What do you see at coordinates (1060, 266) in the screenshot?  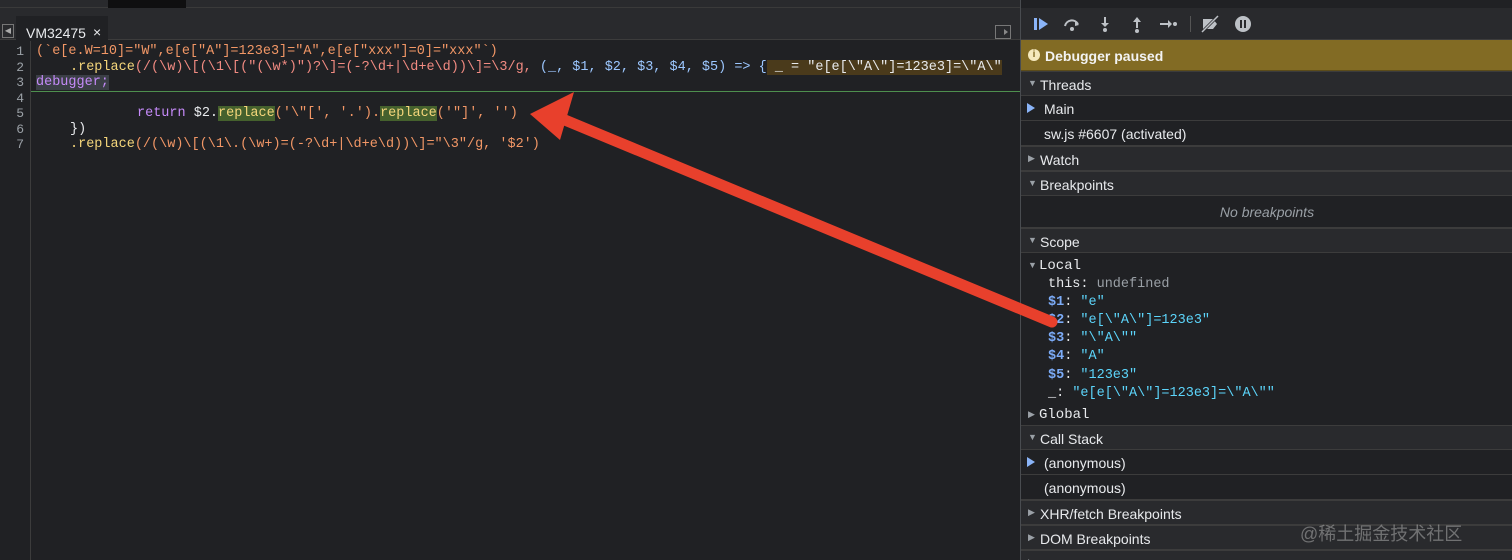 I see `scope-group-label: Local` at bounding box center [1060, 266].